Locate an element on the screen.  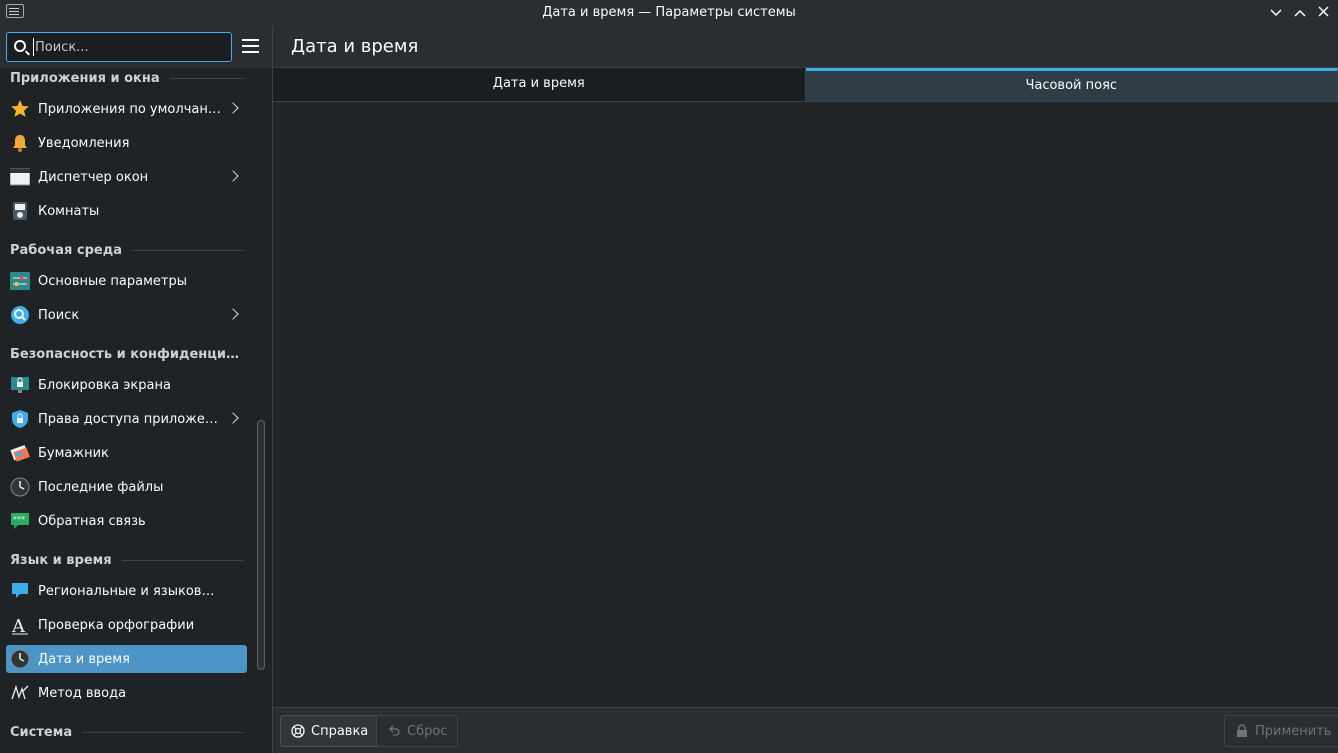
close-icon is located at coordinates (1323, 11).